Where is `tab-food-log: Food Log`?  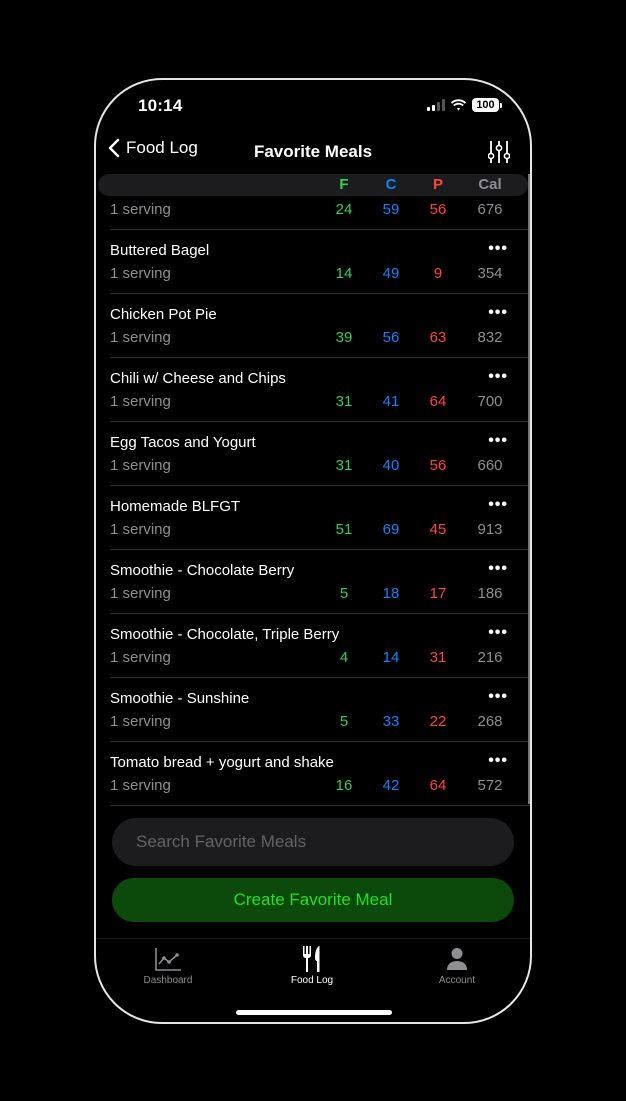 tab-food-log: Food Log is located at coordinates (312, 965).